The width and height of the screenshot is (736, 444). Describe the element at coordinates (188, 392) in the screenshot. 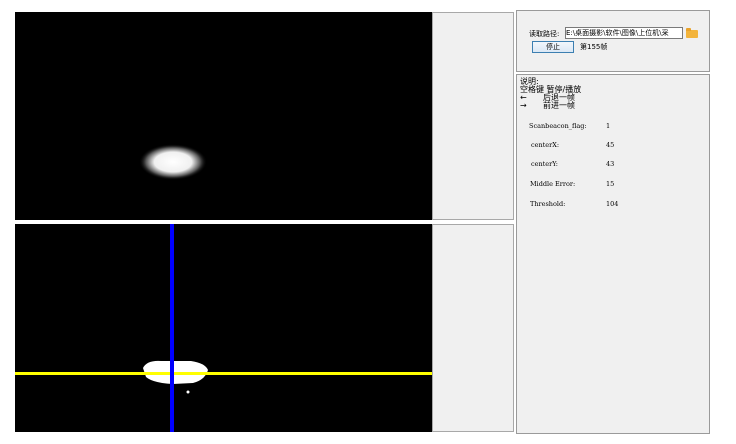

I see `blob-dot` at that location.